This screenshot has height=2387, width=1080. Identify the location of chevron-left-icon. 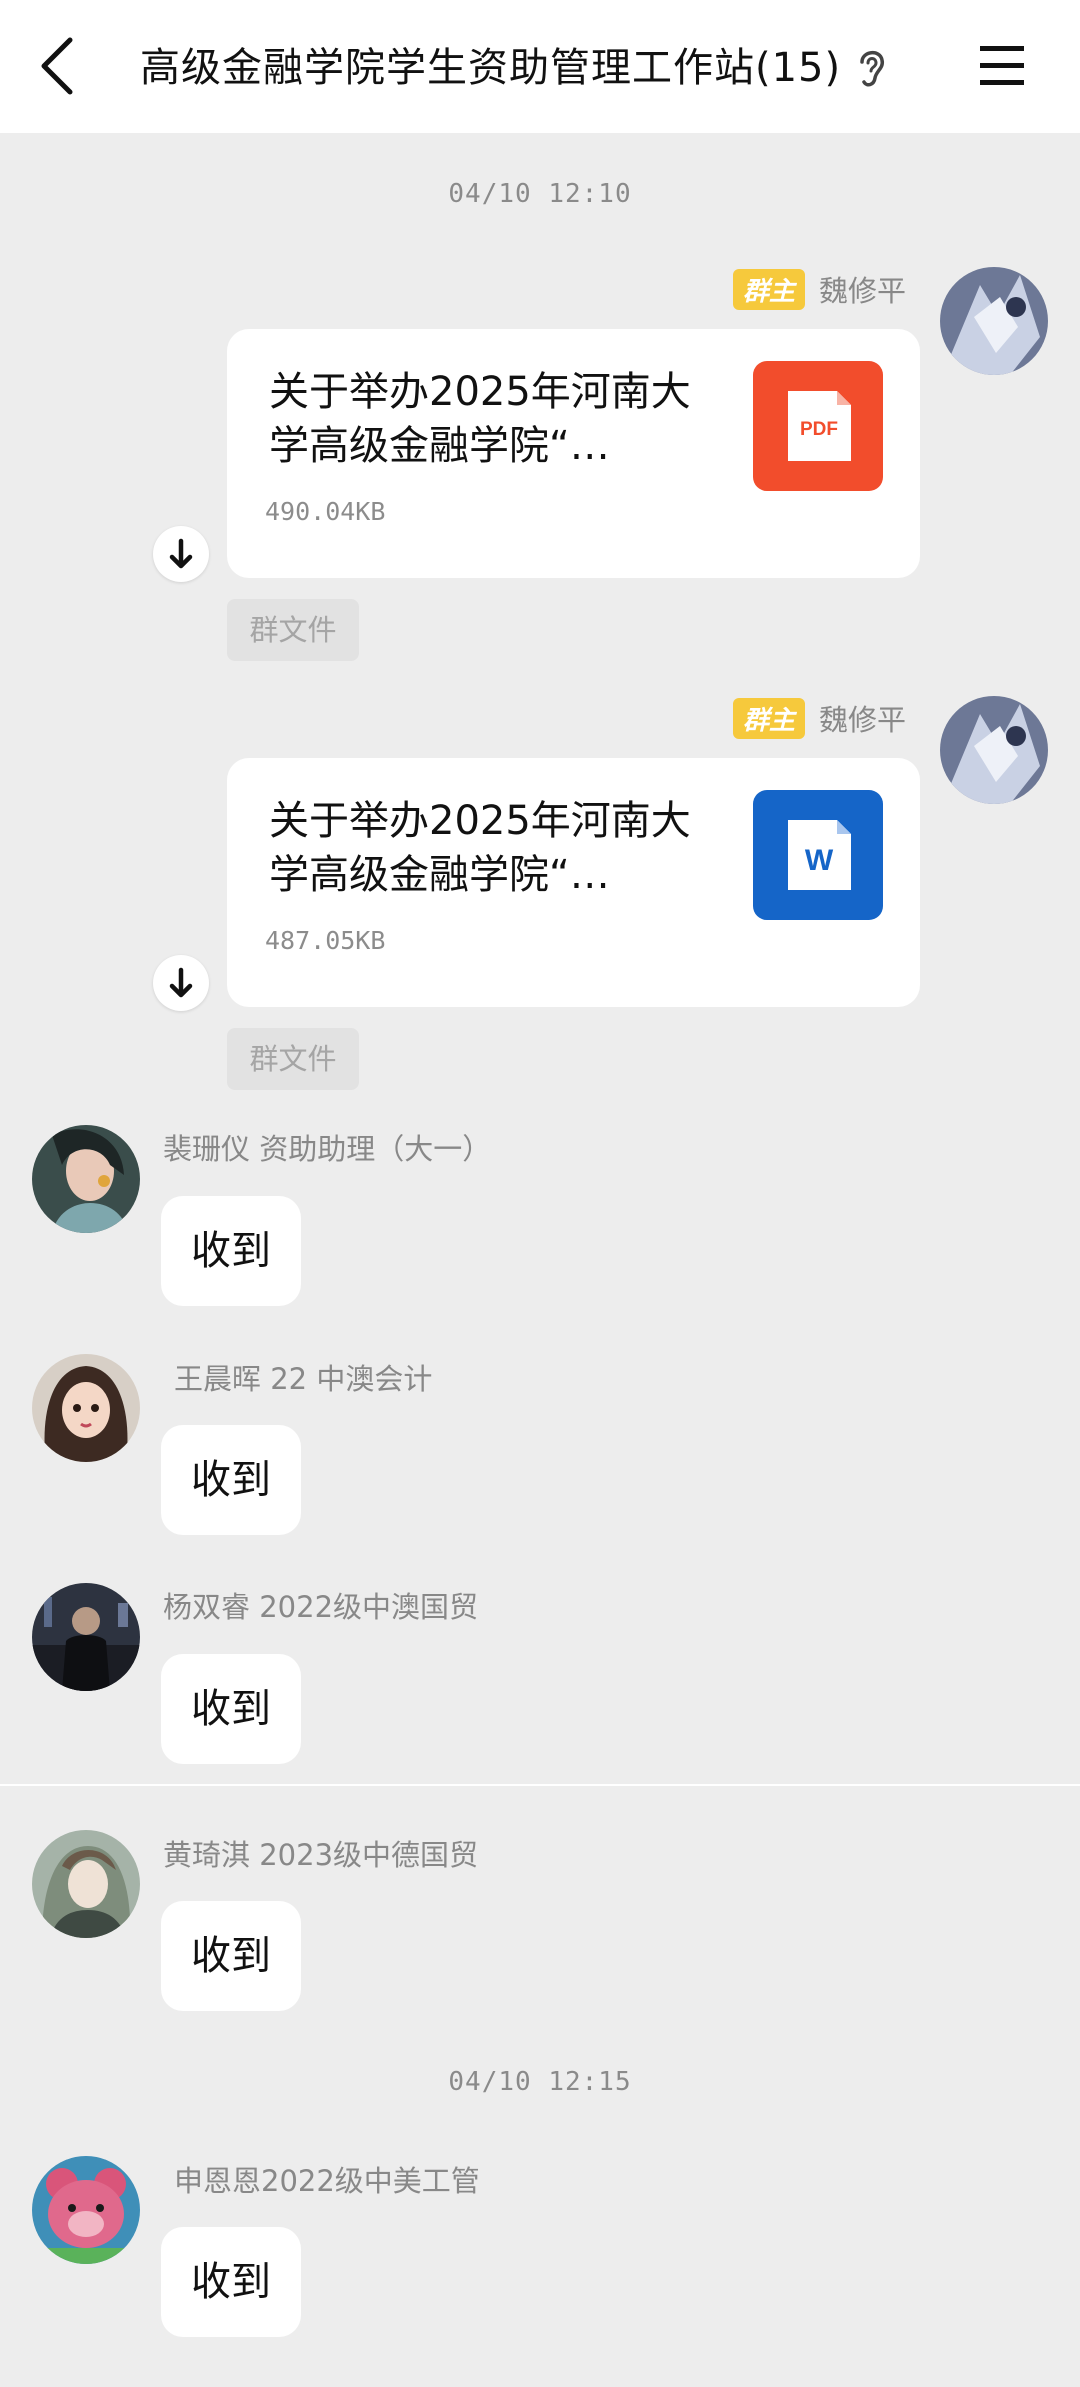
(57, 66).